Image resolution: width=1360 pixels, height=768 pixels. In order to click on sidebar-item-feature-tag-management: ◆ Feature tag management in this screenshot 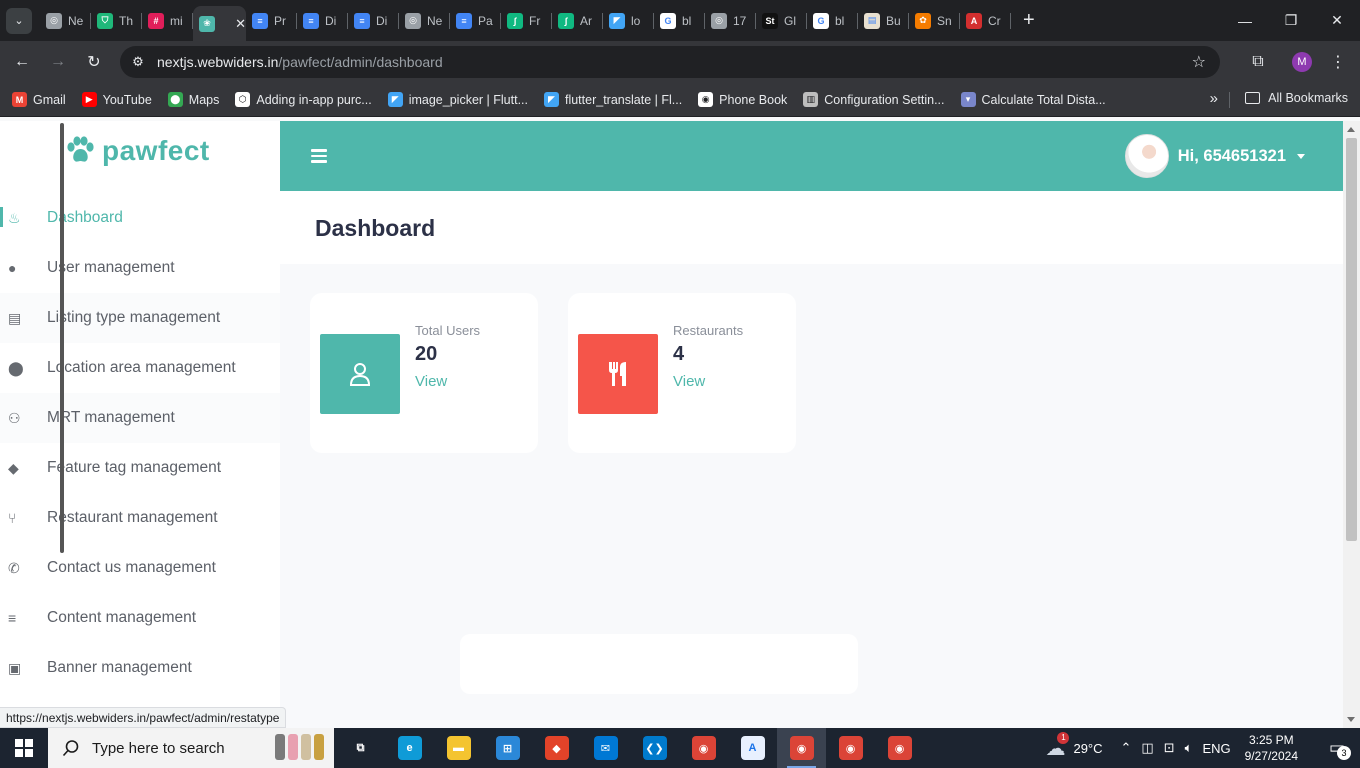, I will do `click(140, 468)`.